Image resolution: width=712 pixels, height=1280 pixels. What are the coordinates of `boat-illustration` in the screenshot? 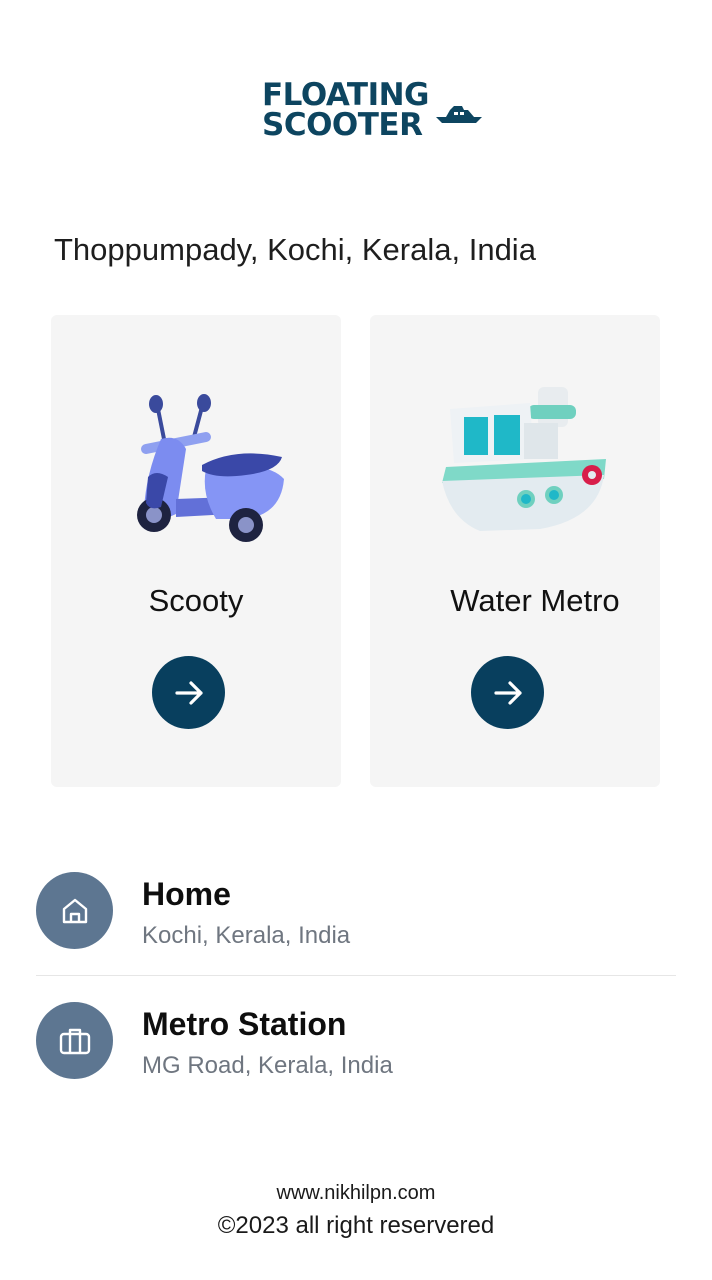 It's located at (515, 469).